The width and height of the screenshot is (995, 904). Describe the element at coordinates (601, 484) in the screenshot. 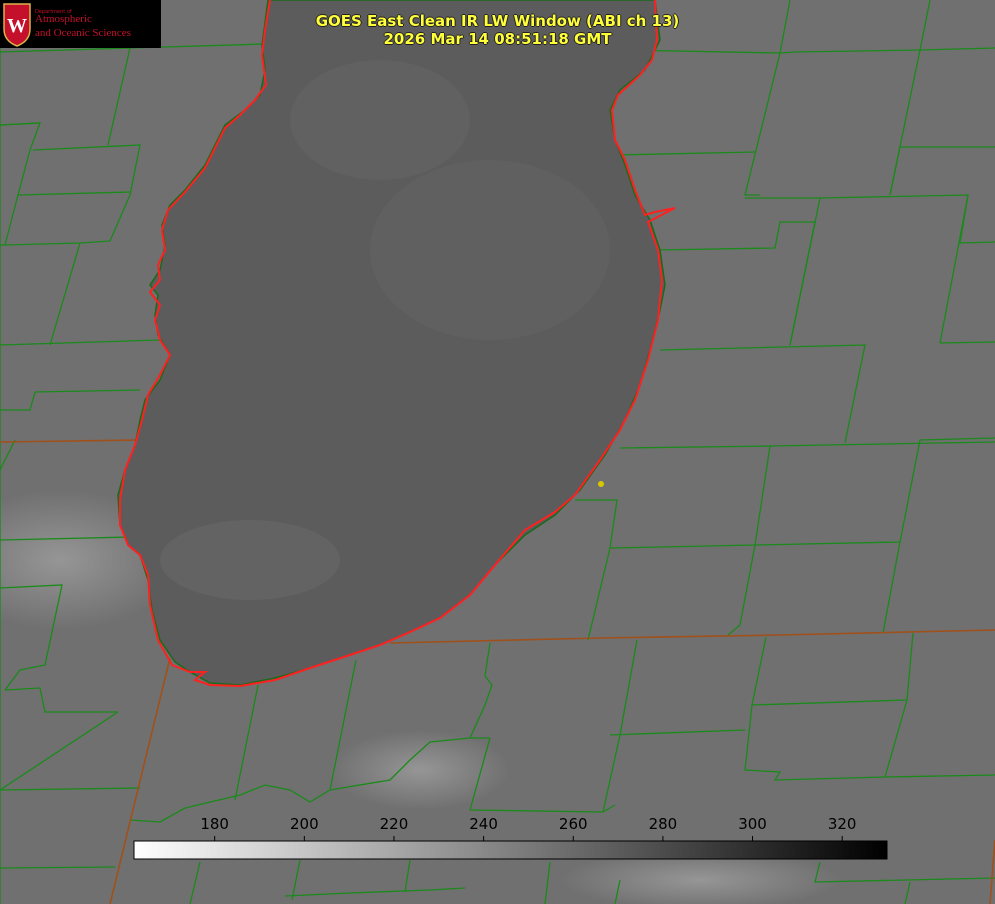

I see `location-marker-icon` at that location.